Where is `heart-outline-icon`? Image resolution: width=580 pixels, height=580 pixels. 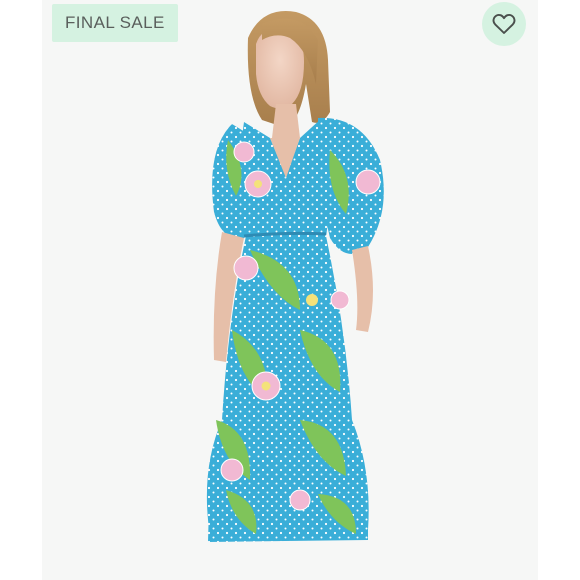 heart-outline-icon is located at coordinates (504, 23).